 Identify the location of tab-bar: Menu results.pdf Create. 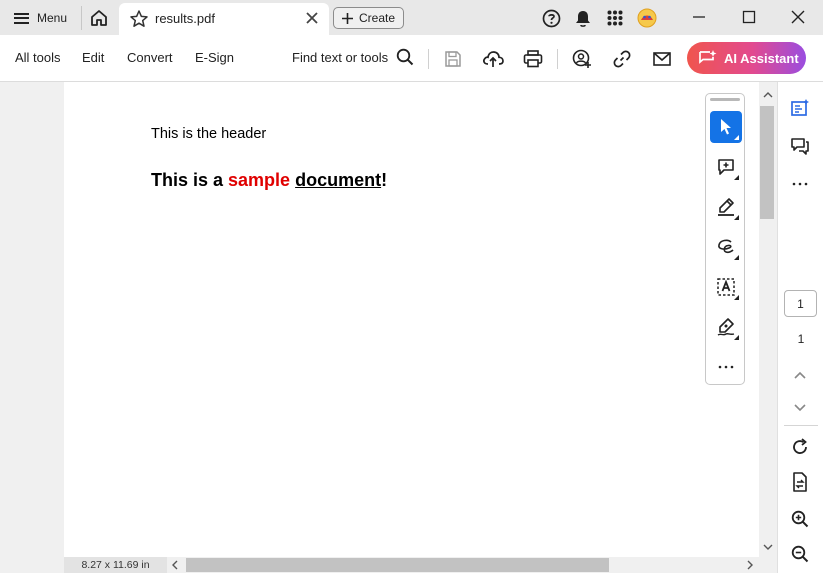
(411, 17).